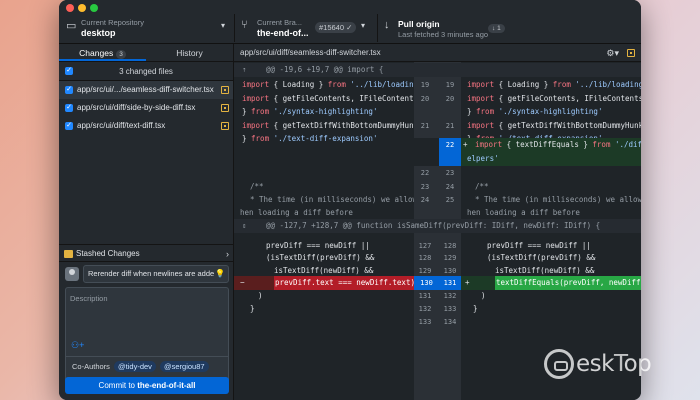 This screenshot has width=700, height=400. I want to click on file-list-item: ✓ app/src/ui/diff/text-diff.tsx, so click(146, 126).